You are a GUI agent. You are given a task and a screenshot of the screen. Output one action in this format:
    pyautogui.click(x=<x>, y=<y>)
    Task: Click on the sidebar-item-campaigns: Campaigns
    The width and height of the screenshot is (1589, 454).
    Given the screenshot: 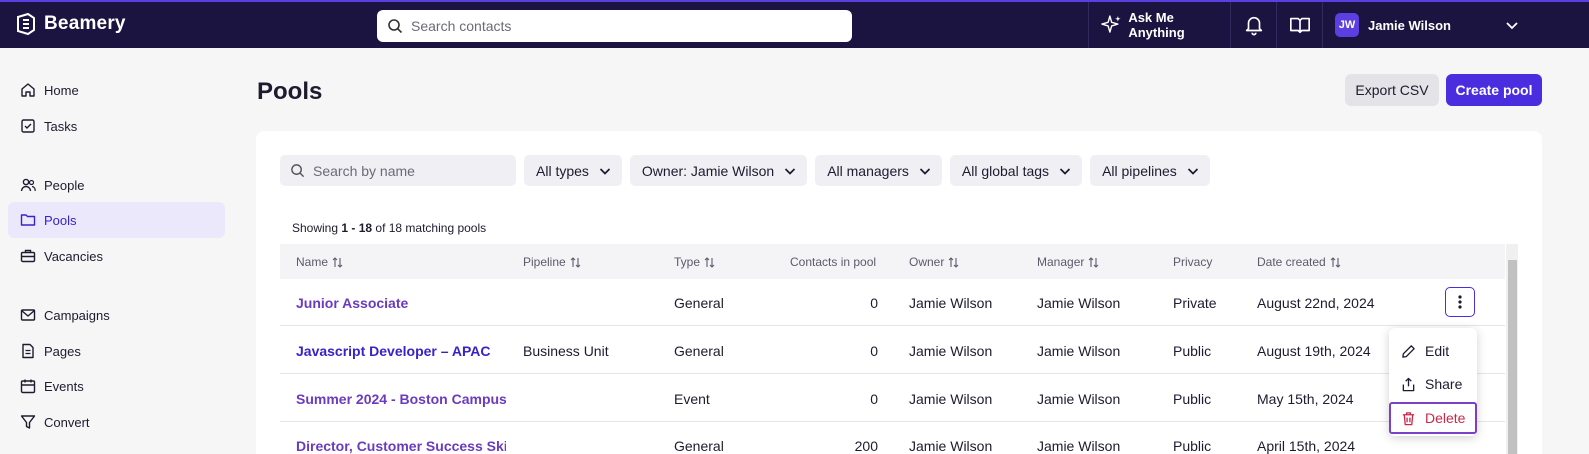 What is the action you would take?
    pyautogui.click(x=116, y=315)
    